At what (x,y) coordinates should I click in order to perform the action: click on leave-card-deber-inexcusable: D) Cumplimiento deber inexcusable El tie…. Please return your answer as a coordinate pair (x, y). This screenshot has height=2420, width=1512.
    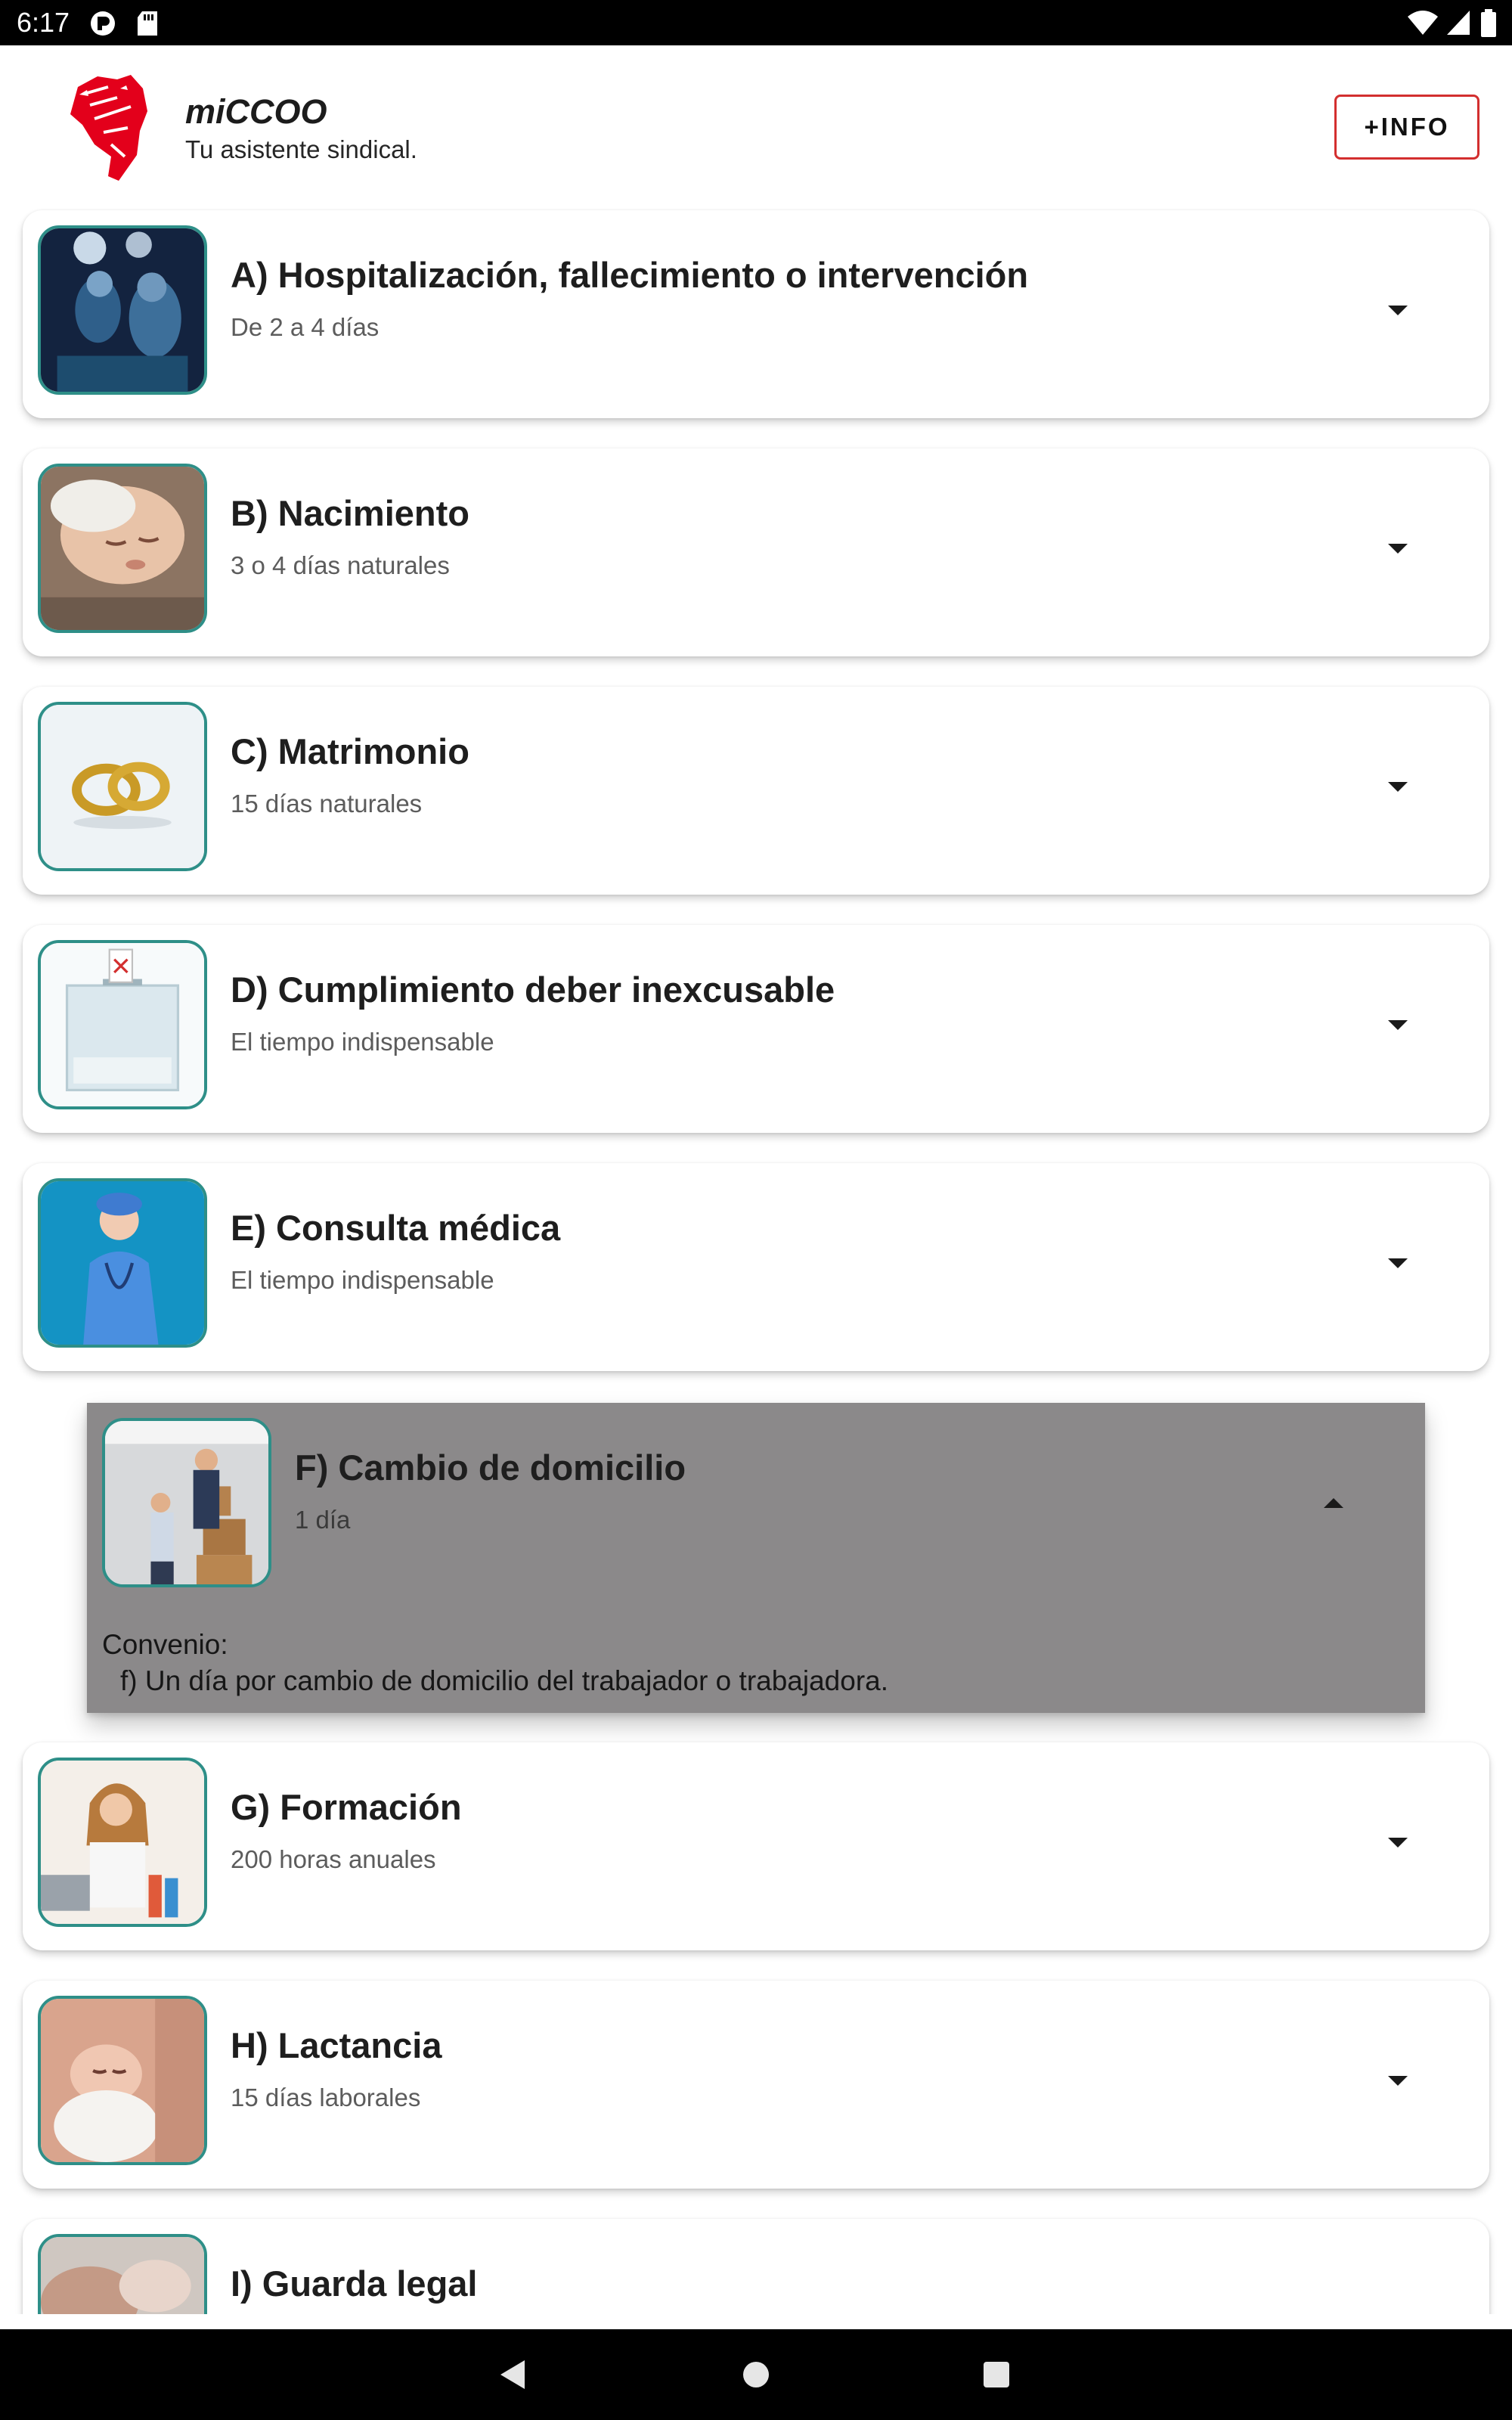
    Looking at the image, I should click on (756, 1029).